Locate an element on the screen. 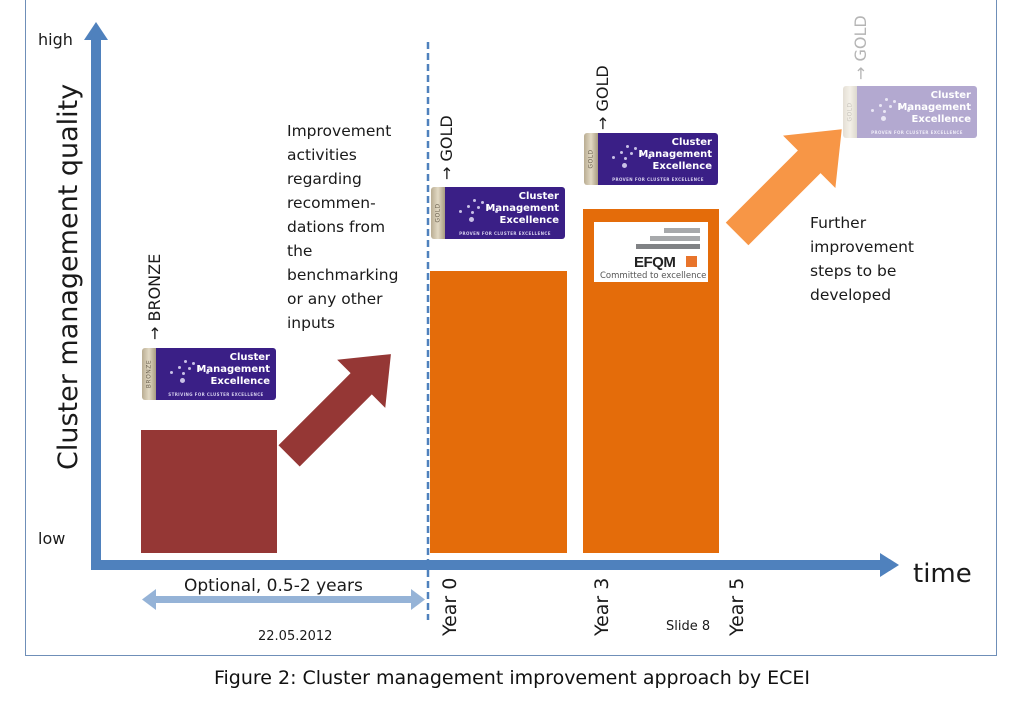  gold-year3-level-label: → GOLD is located at coordinates (602, 97).